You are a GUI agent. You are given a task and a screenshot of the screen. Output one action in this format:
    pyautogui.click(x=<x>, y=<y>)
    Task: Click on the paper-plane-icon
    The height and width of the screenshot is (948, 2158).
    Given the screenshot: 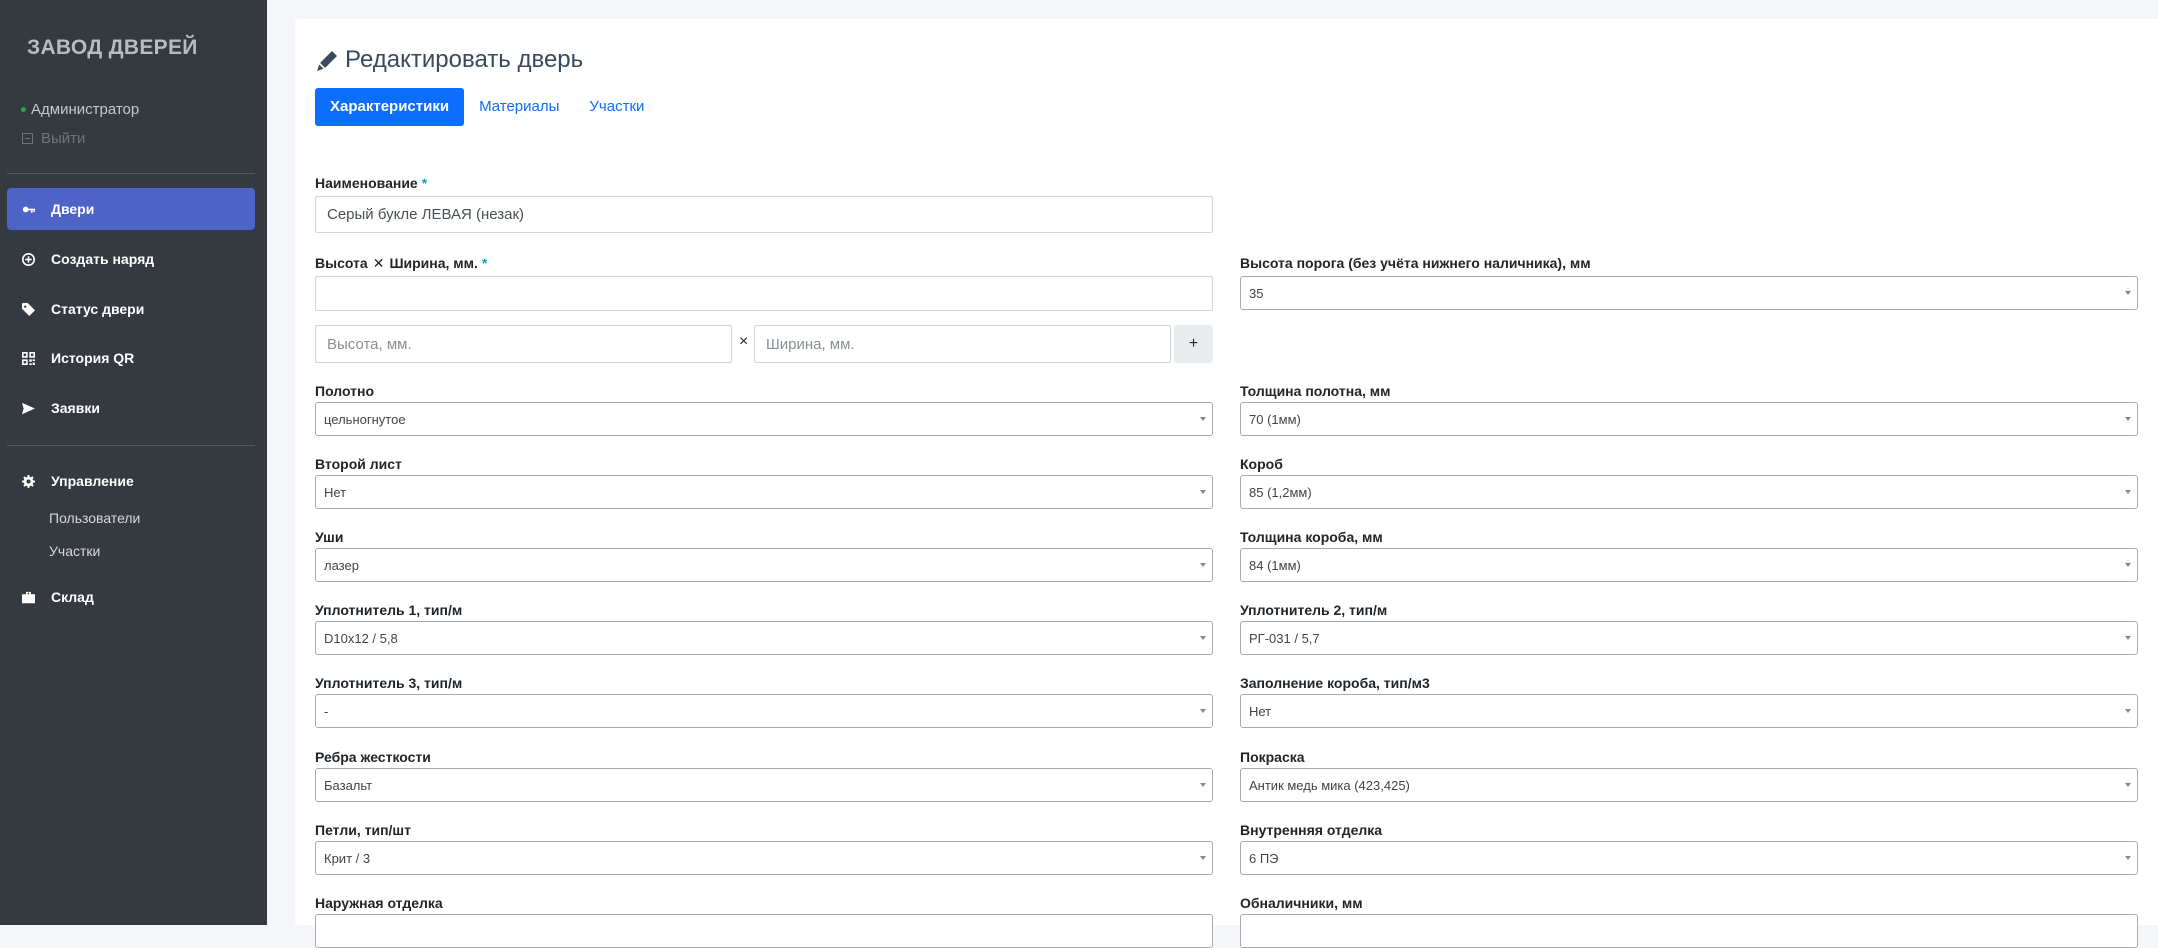 What is the action you would take?
    pyautogui.click(x=28, y=408)
    